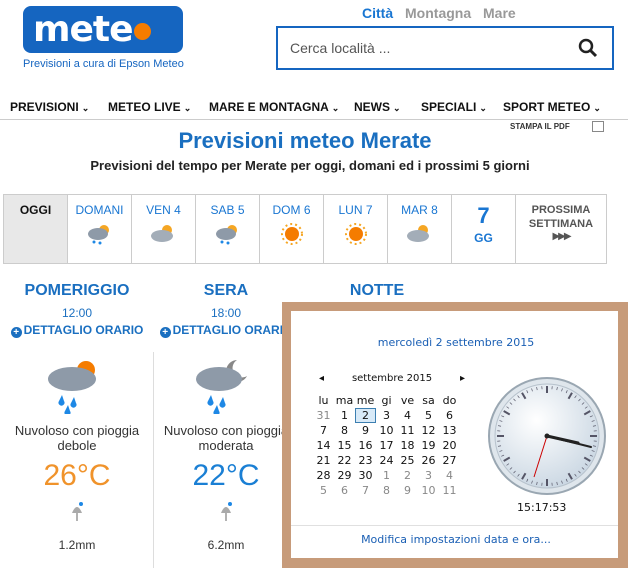 The height and width of the screenshot is (568, 628). What do you see at coordinates (365, 400) in the screenshot?
I see `weekday-header: me` at bounding box center [365, 400].